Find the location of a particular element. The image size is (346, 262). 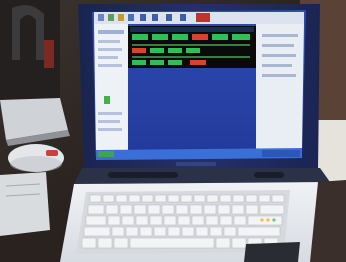

screen-right-panel is located at coordinates (280, 88).